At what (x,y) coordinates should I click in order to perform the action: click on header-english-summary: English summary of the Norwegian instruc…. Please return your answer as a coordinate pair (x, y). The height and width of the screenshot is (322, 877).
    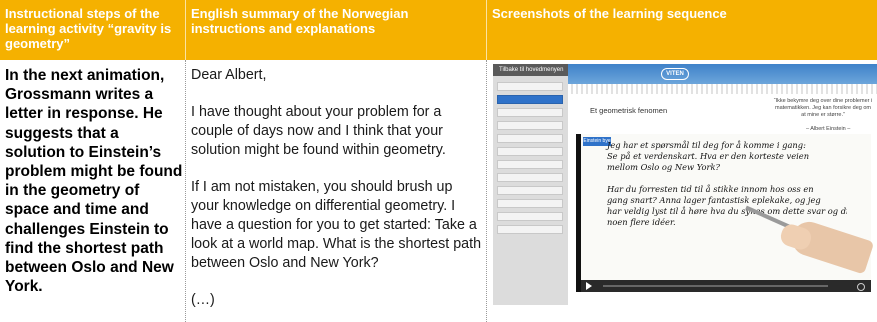
    Looking at the image, I should click on (336, 30).